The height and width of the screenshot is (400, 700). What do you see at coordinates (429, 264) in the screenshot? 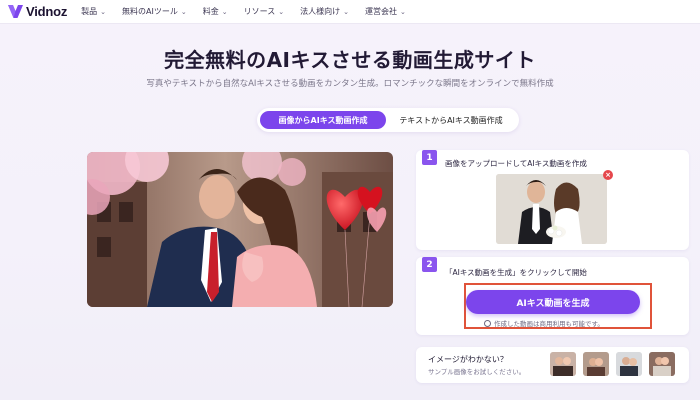
I see `step-number: 2` at bounding box center [429, 264].